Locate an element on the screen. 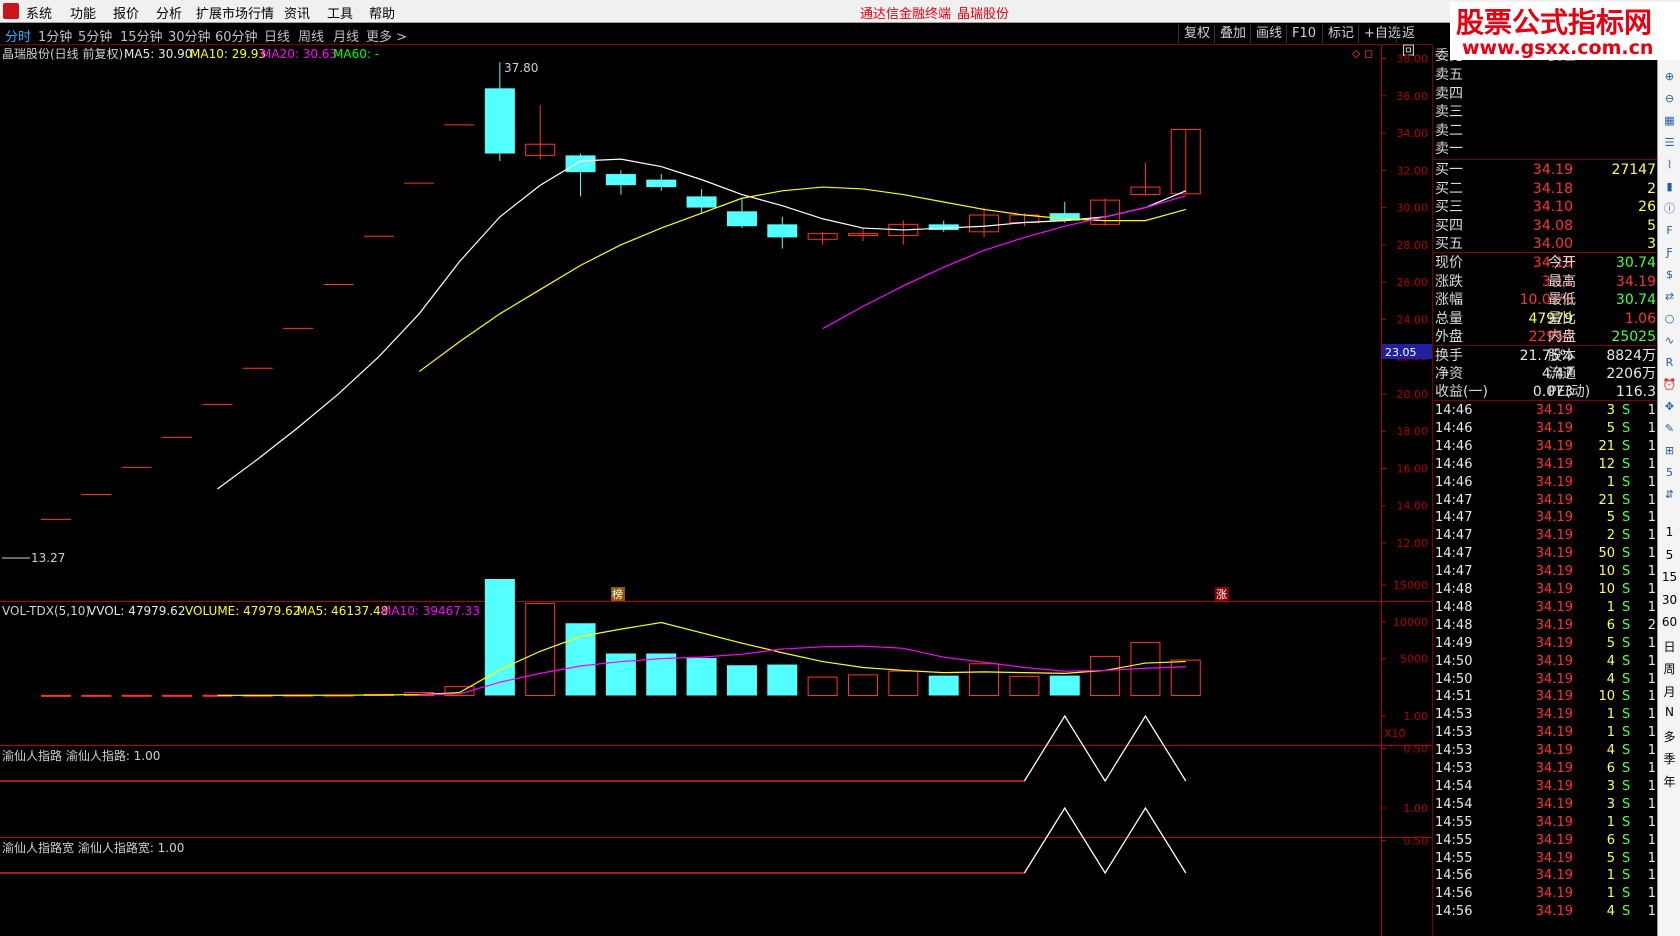  period-shortcut-8: 月 is located at coordinates (1669, 691).